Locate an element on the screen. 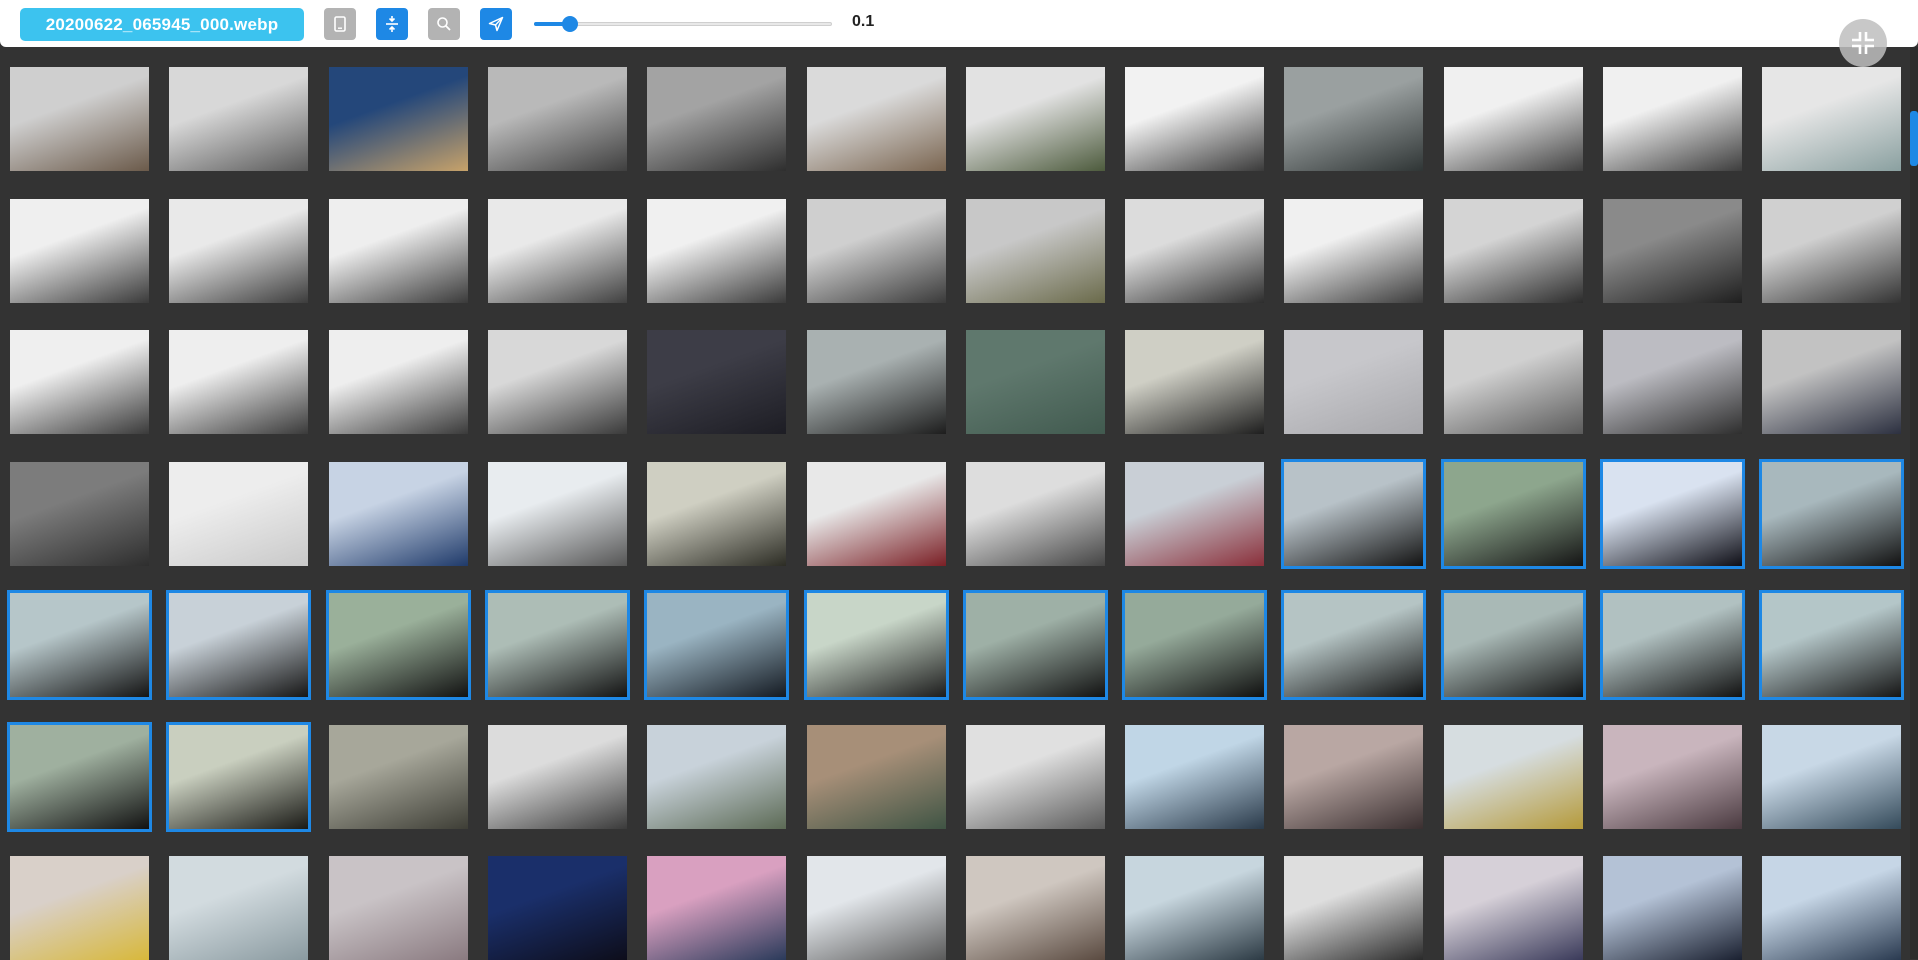 This screenshot has width=1918, height=960. scrollbar-thumb is located at coordinates (1914, 138).